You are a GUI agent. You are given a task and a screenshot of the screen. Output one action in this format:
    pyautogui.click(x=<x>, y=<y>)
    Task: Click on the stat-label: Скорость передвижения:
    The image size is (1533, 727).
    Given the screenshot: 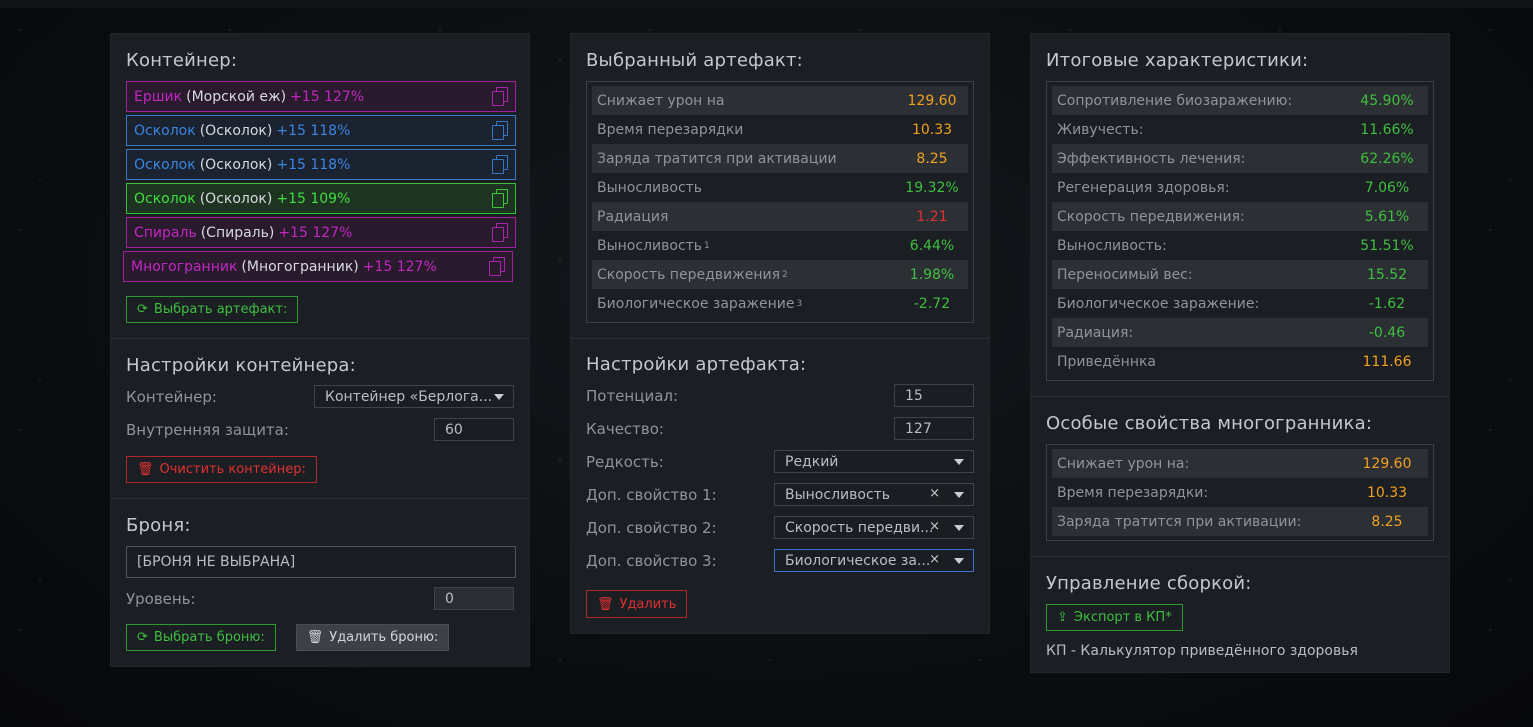 What is the action you would take?
    pyautogui.click(x=1151, y=216)
    